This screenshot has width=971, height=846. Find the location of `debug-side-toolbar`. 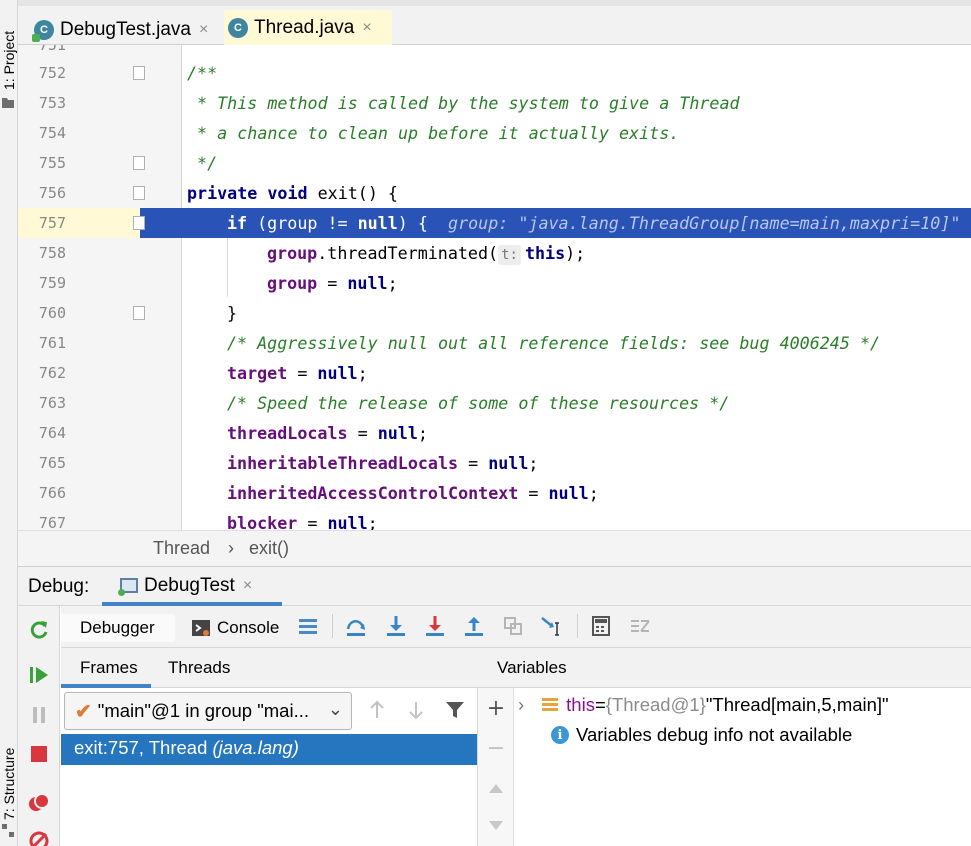

debug-side-toolbar is located at coordinates (39, 726).